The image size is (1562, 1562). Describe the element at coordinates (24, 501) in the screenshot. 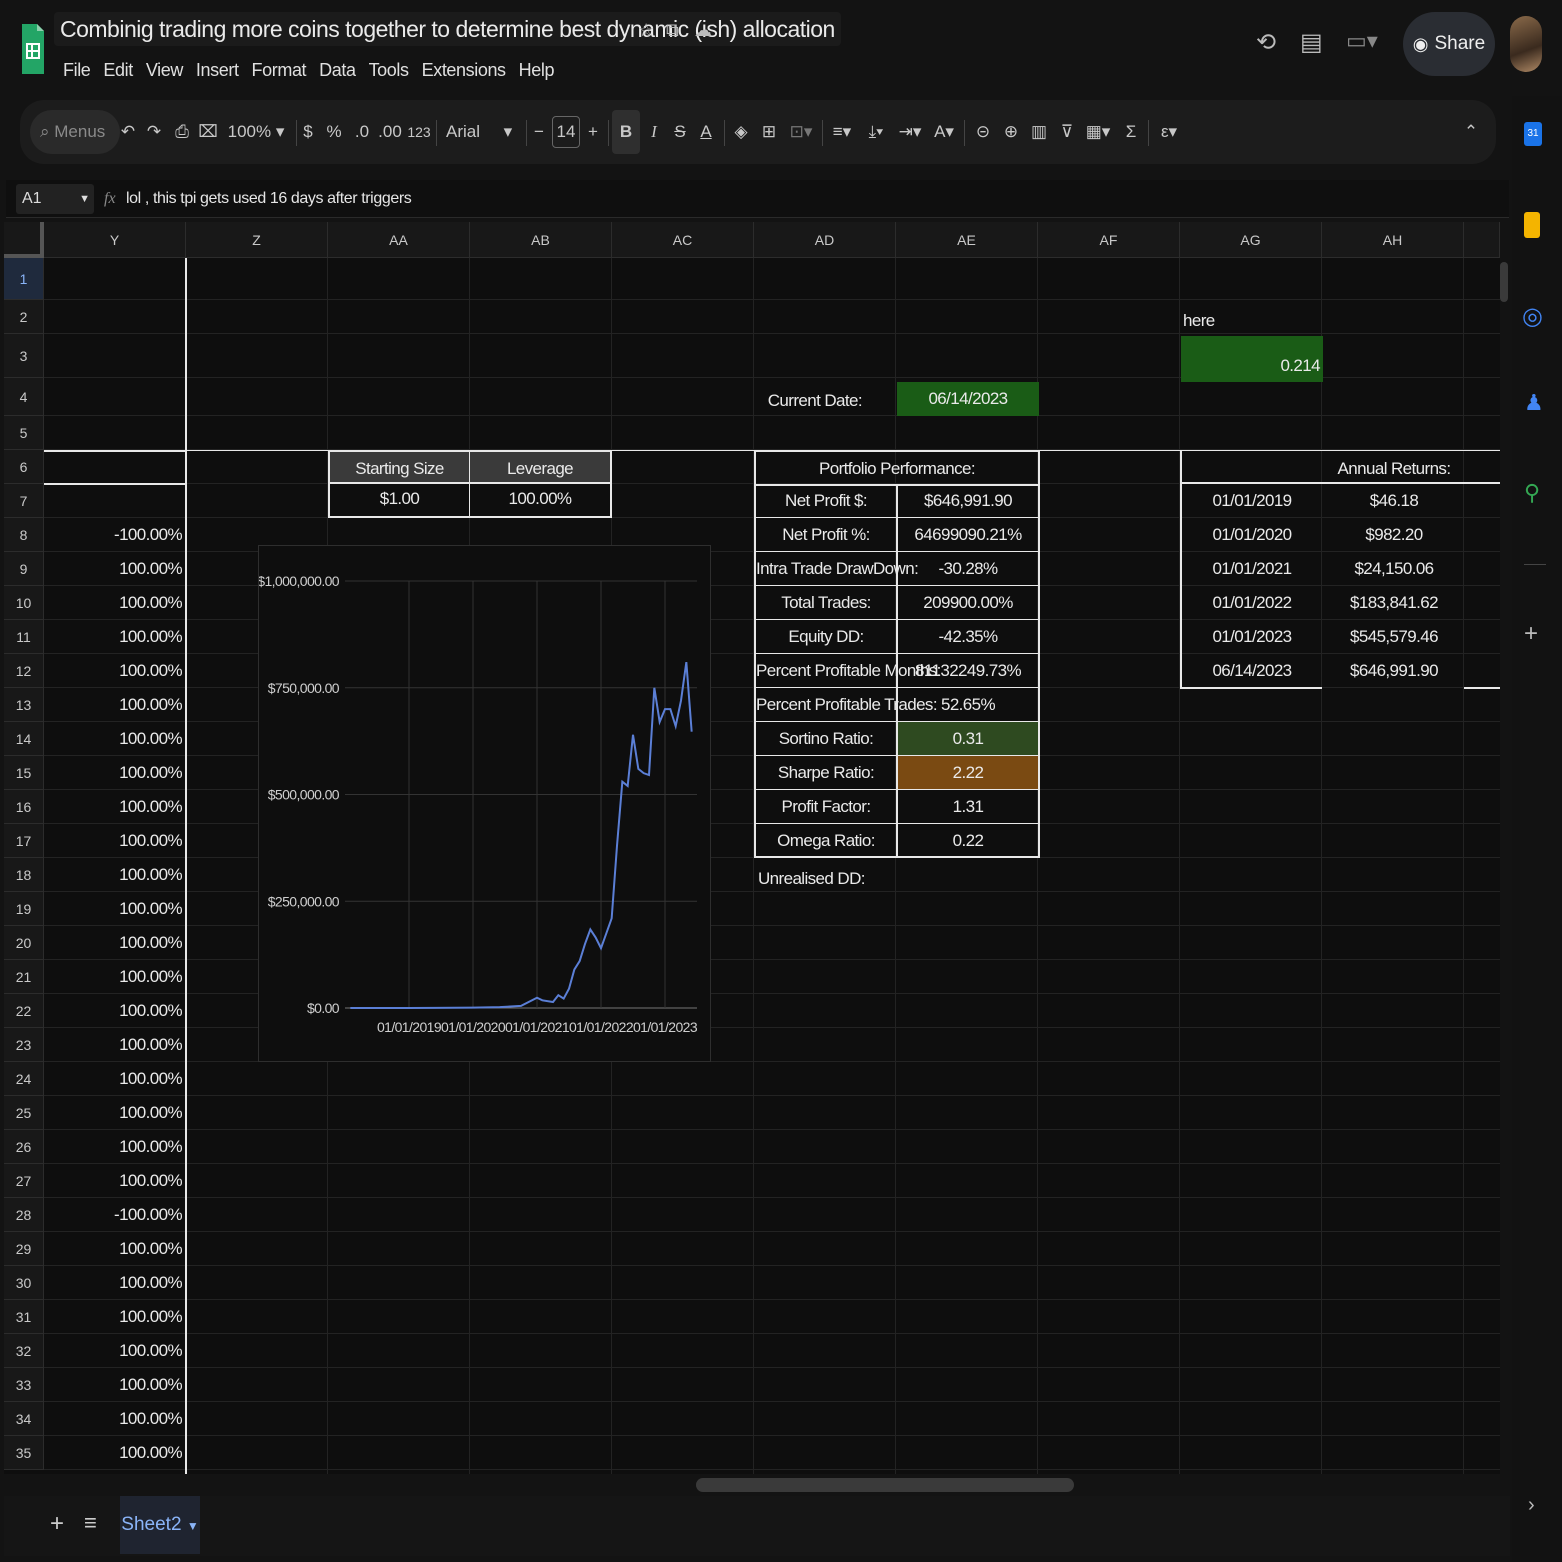

I see `row-header: 7` at that location.